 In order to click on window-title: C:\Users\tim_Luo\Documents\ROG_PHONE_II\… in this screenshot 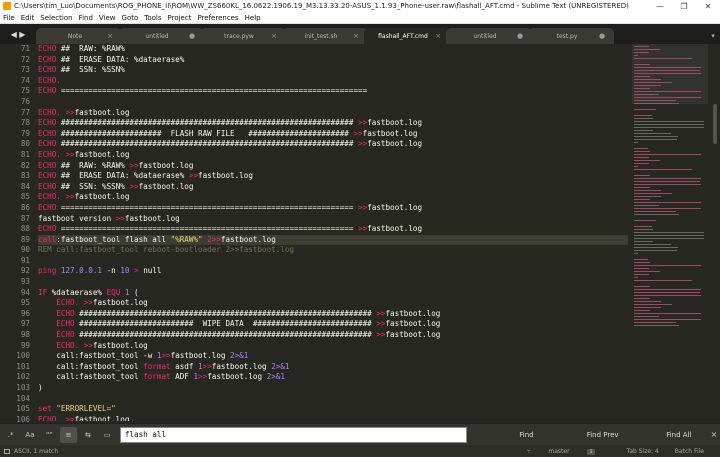, I will do `click(321, 6)`.